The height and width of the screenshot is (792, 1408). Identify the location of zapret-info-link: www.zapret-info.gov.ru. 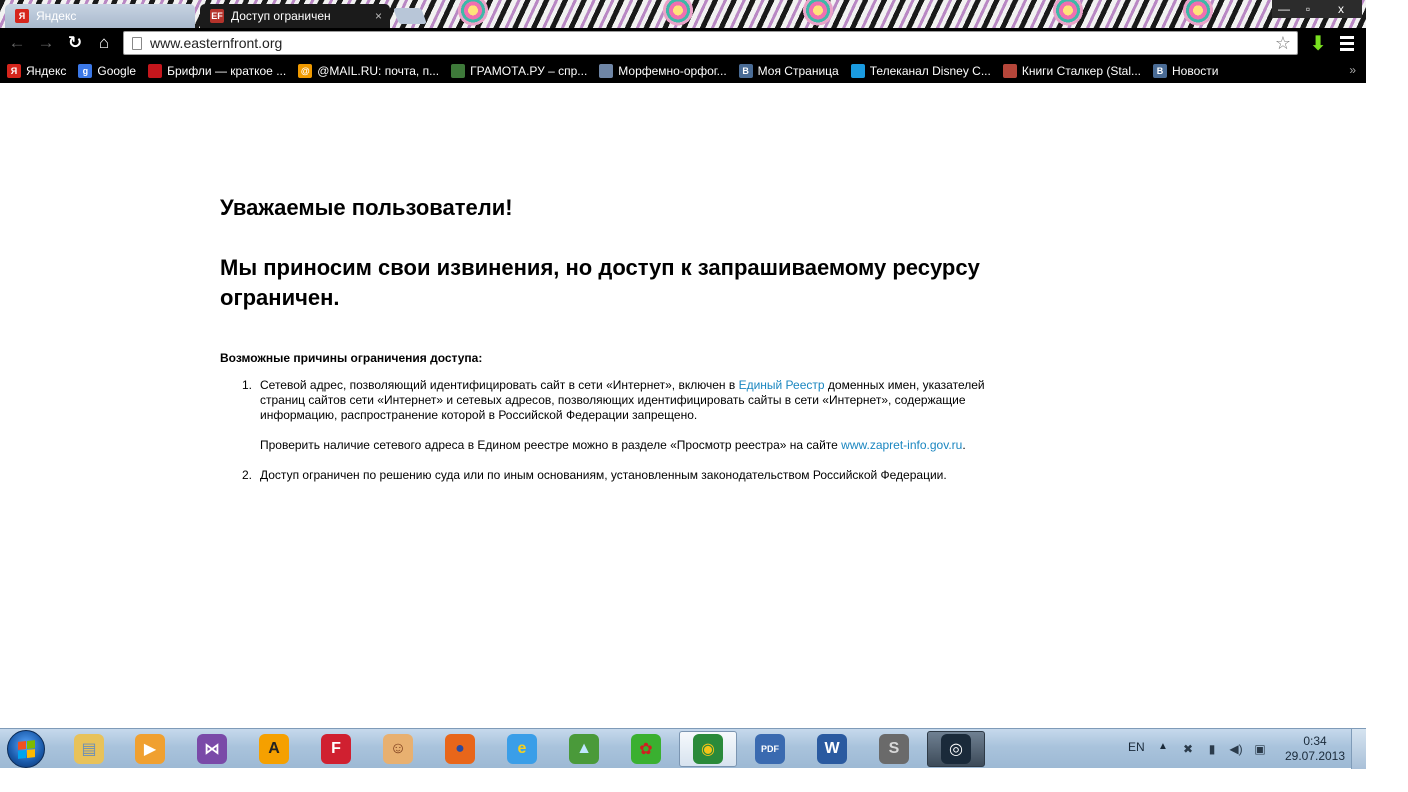
(901, 445).